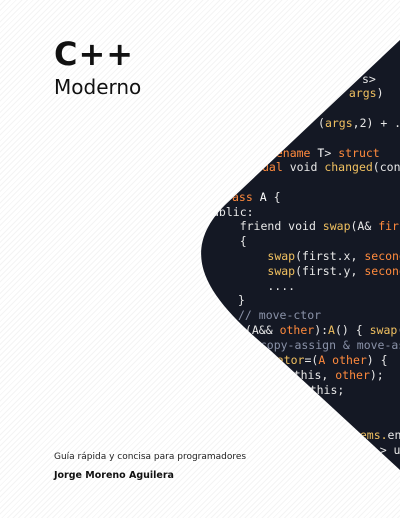 This screenshot has width=400, height=518. Describe the element at coordinates (246, 197) in the screenshot. I see `code-token: ass` at that location.